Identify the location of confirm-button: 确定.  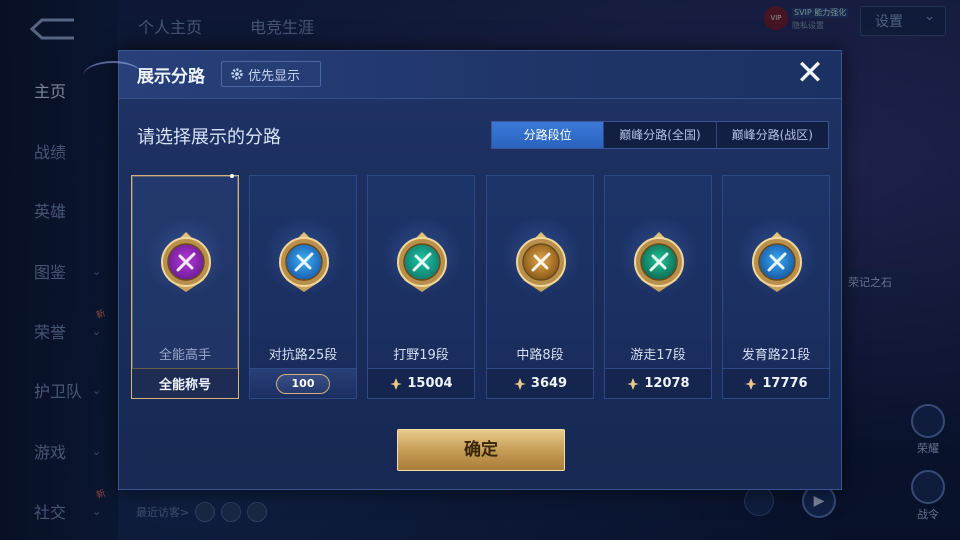
(481, 450).